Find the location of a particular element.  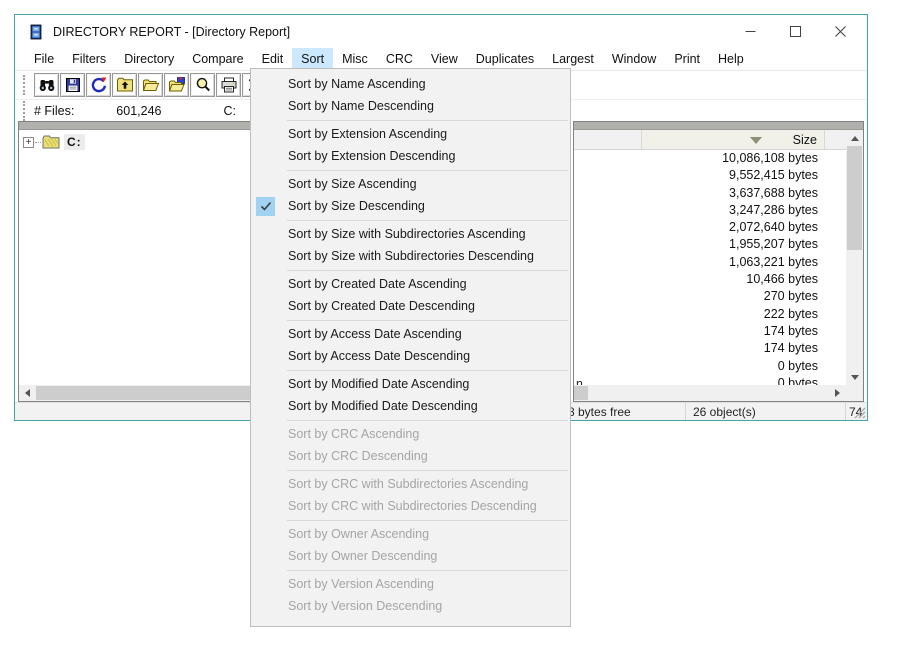

menu-view: View is located at coordinates (444, 59).